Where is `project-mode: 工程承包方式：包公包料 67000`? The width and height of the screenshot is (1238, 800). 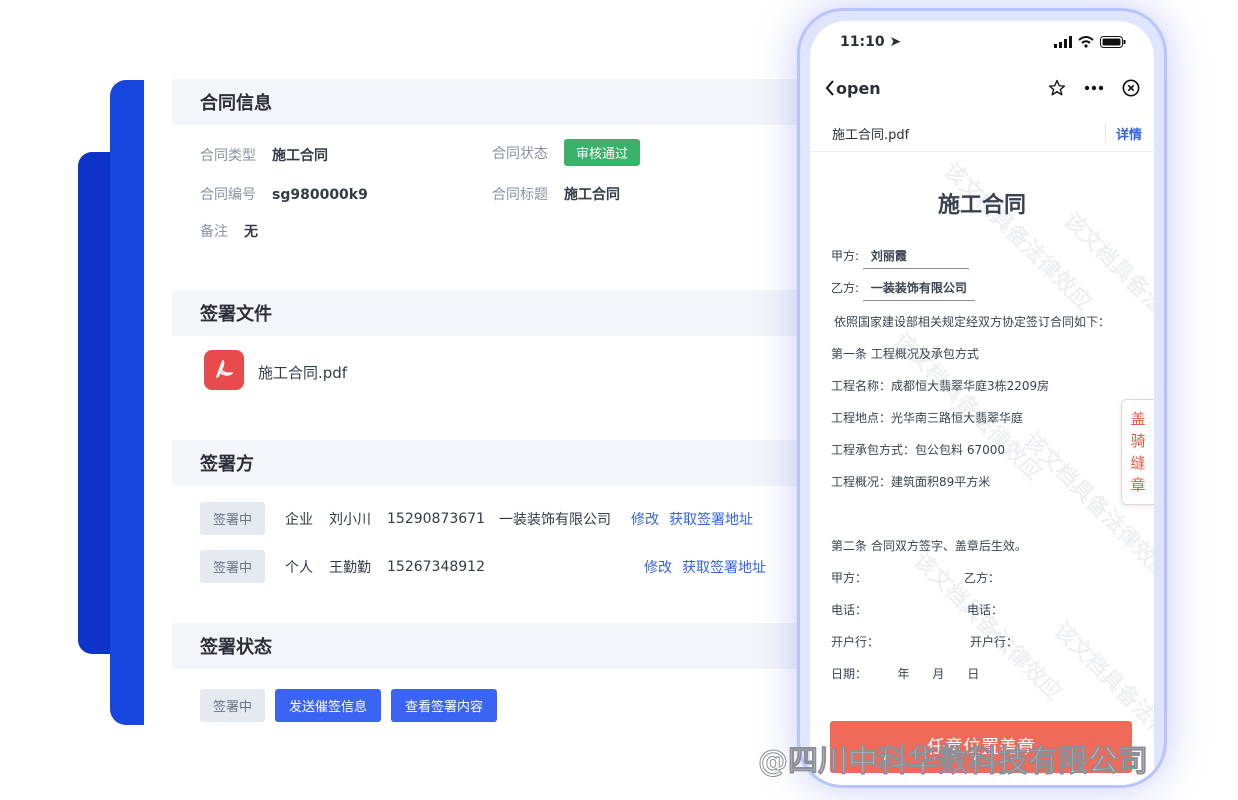
project-mode: 工程承包方式：包公包料 67000 is located at coordinates (918, 450).